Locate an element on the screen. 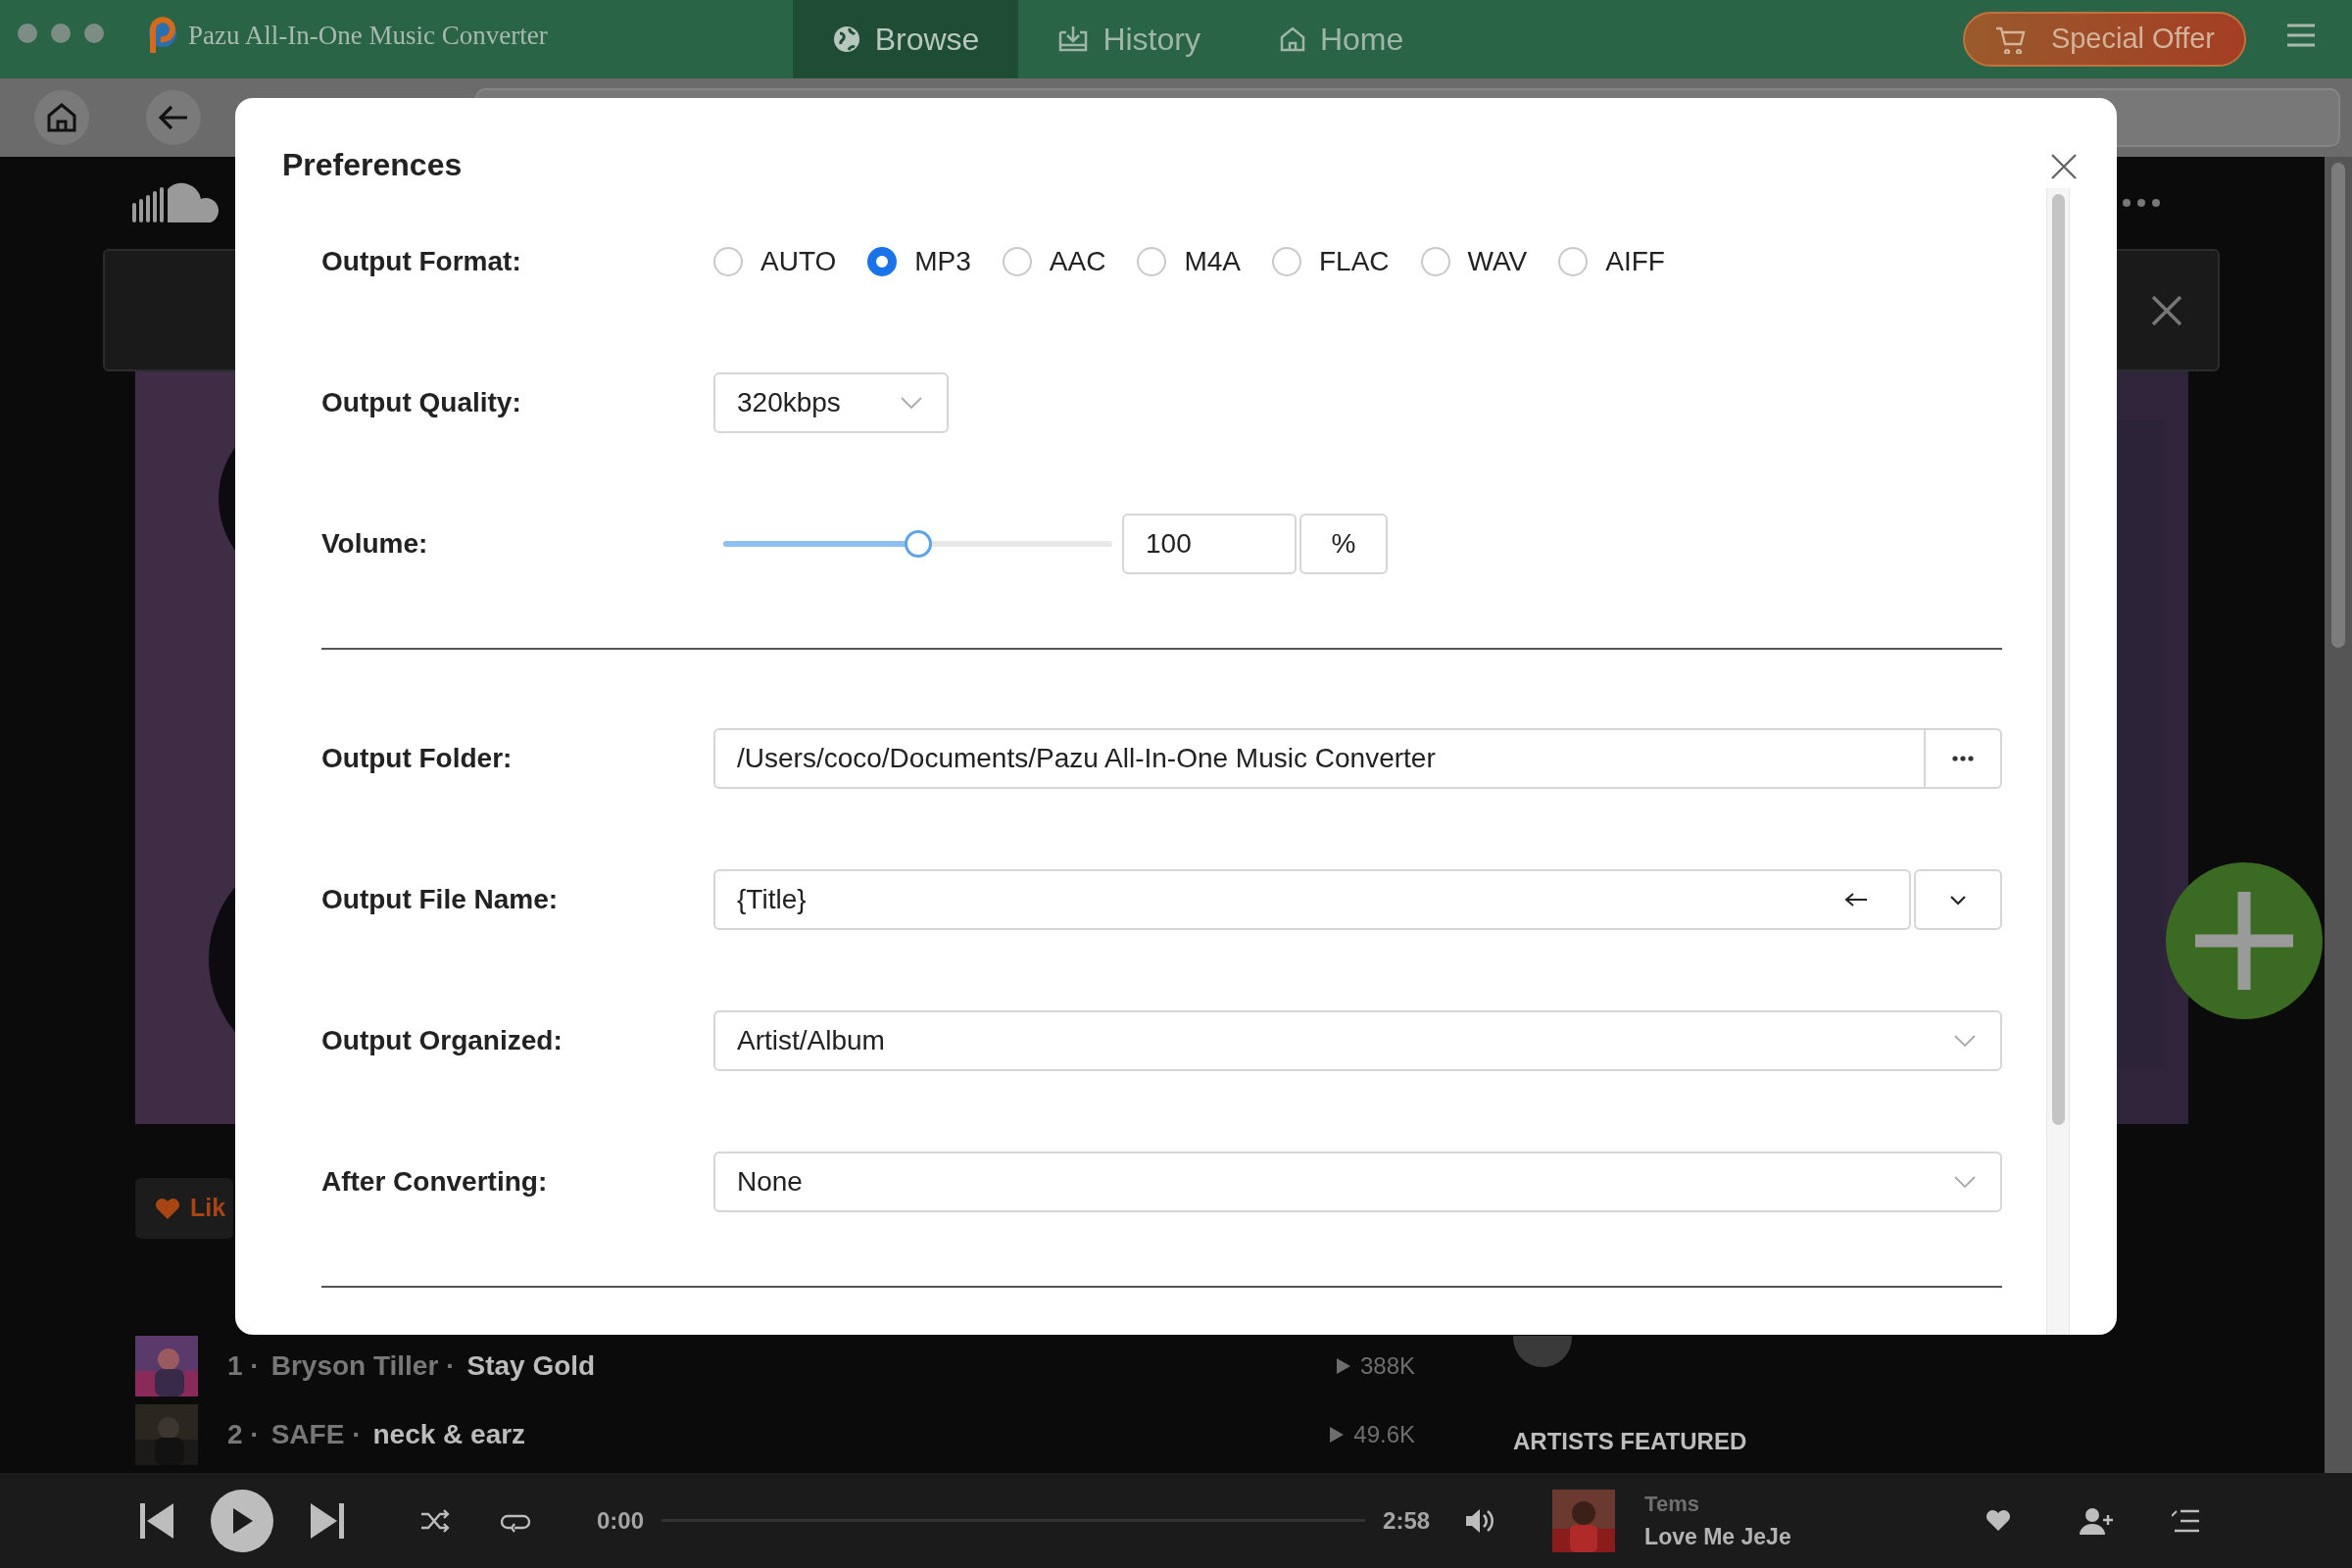  file-name-field: {Title} is located at coordinates (1312, 899).